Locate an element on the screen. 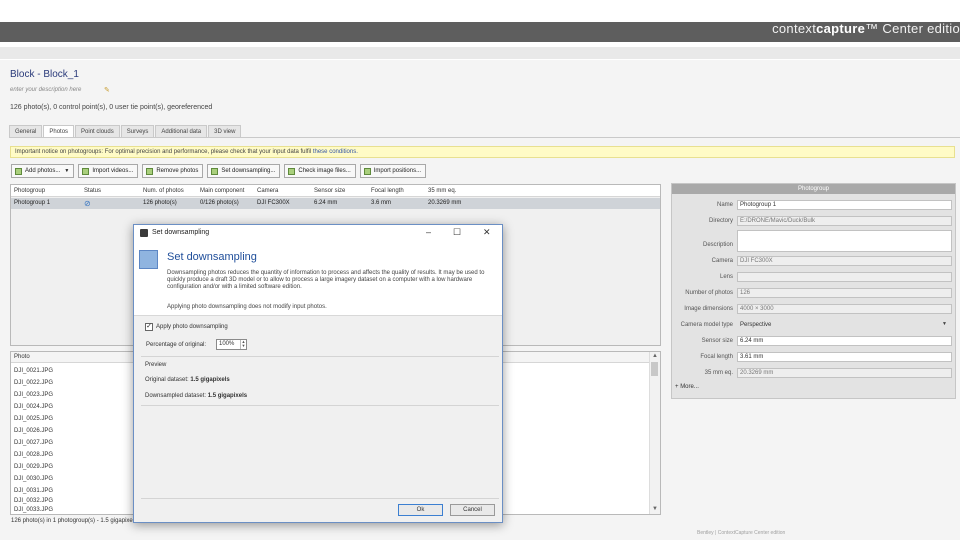 This screenshot has width=960, height=540. list-item: DJI_0025.JPG is located at coordinates (33, 419).